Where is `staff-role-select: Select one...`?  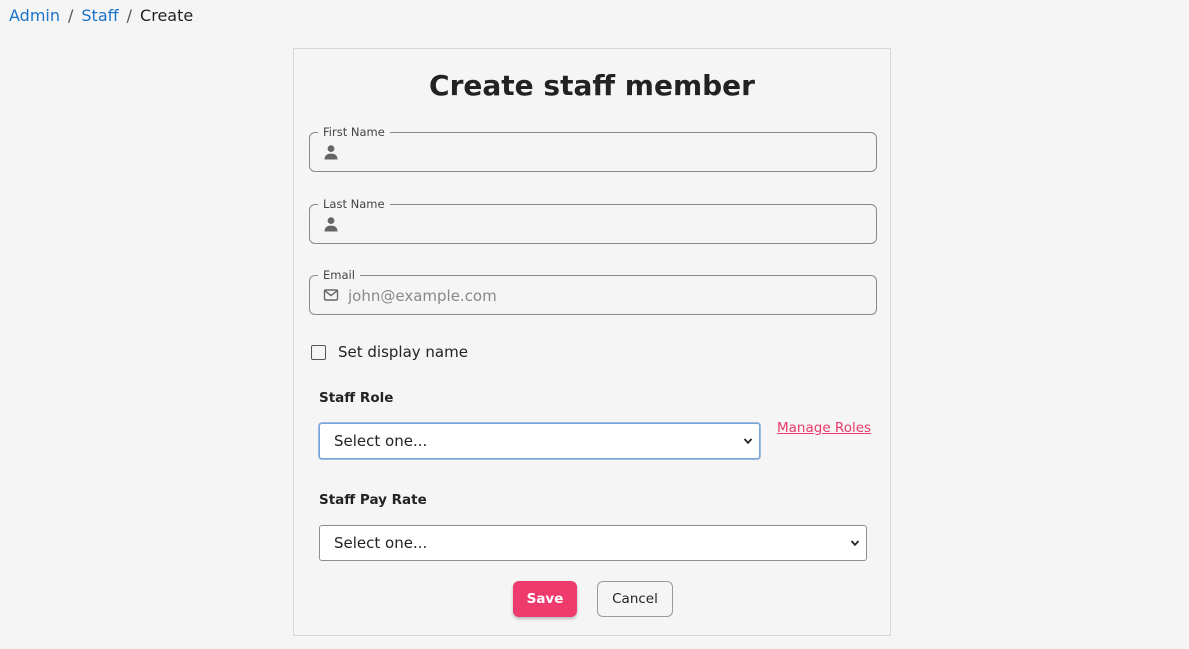
staff-role-select: Select one... is located at coordinates (539, 441).